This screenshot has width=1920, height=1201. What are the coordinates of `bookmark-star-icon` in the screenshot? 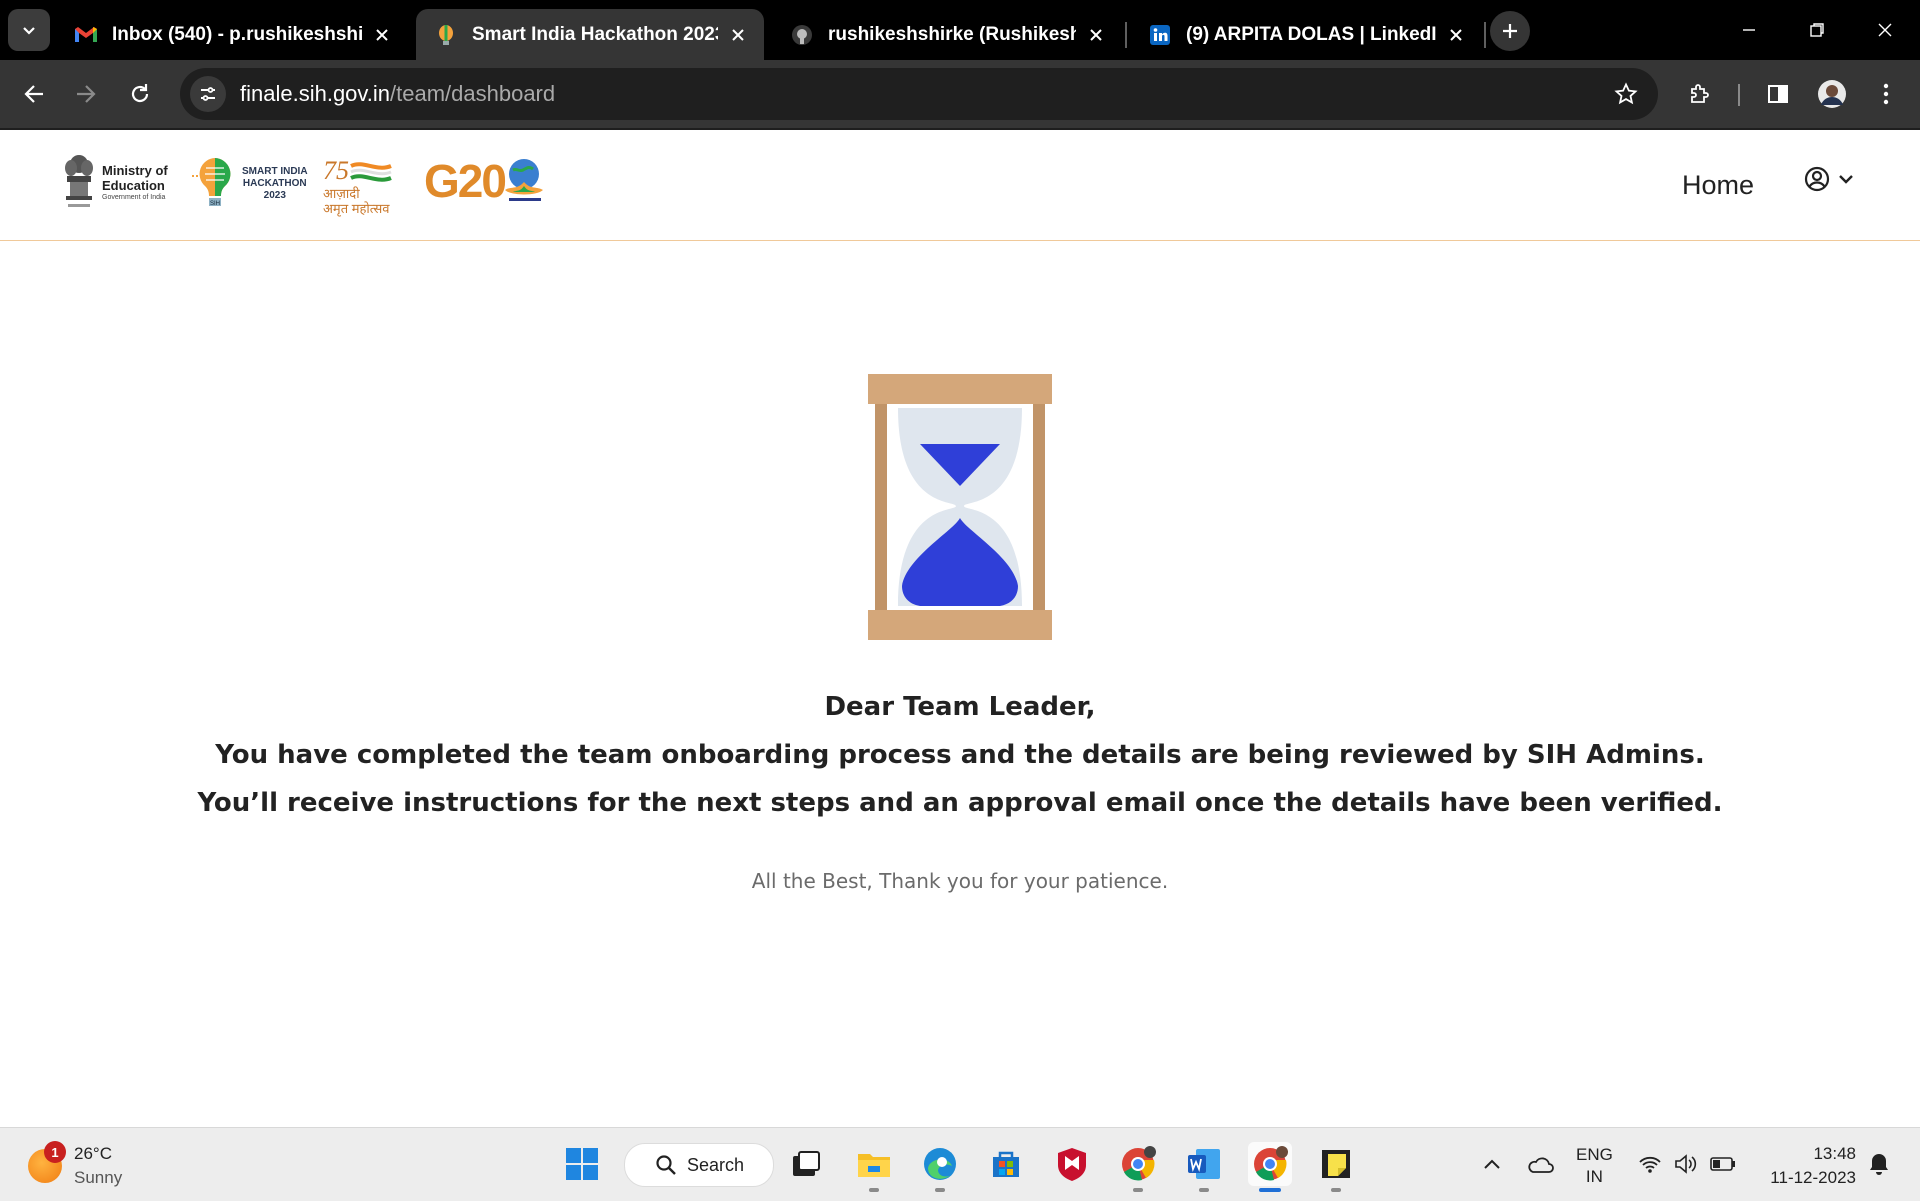 It's located at (1626, 94).